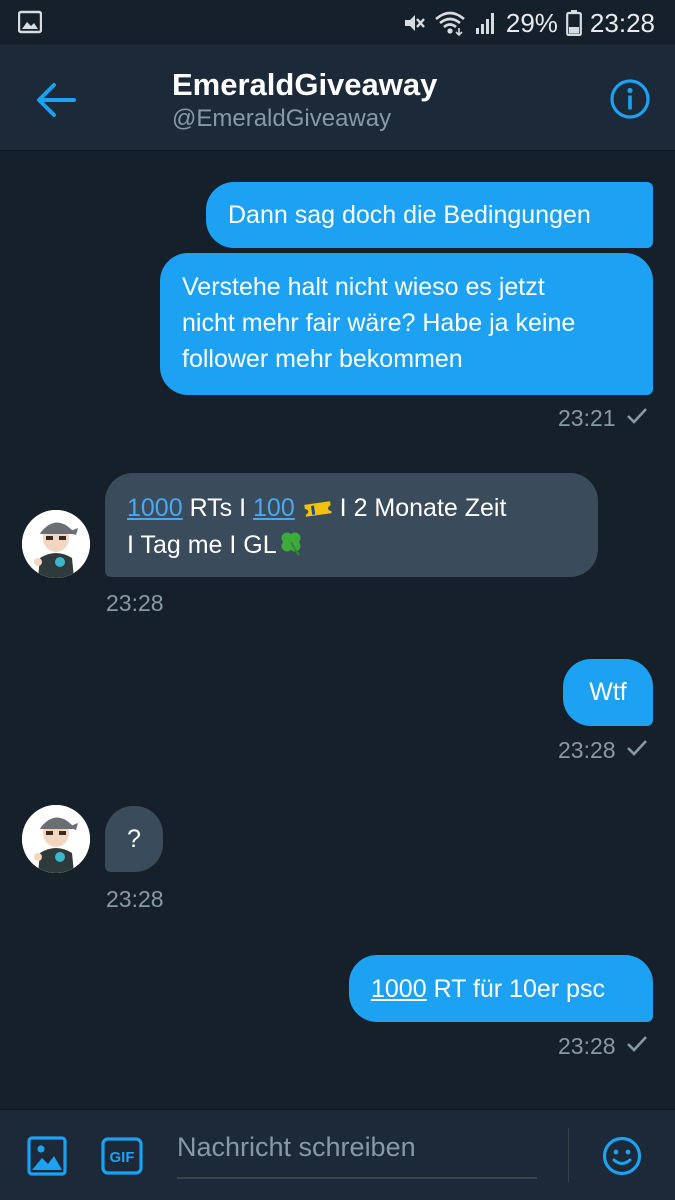 Image resolution: width=675 pixels, height=1200 pixels. I want to click on conversation-header: EmeraldGiveaway @EmeraldGiveaway, so click(337, 98).